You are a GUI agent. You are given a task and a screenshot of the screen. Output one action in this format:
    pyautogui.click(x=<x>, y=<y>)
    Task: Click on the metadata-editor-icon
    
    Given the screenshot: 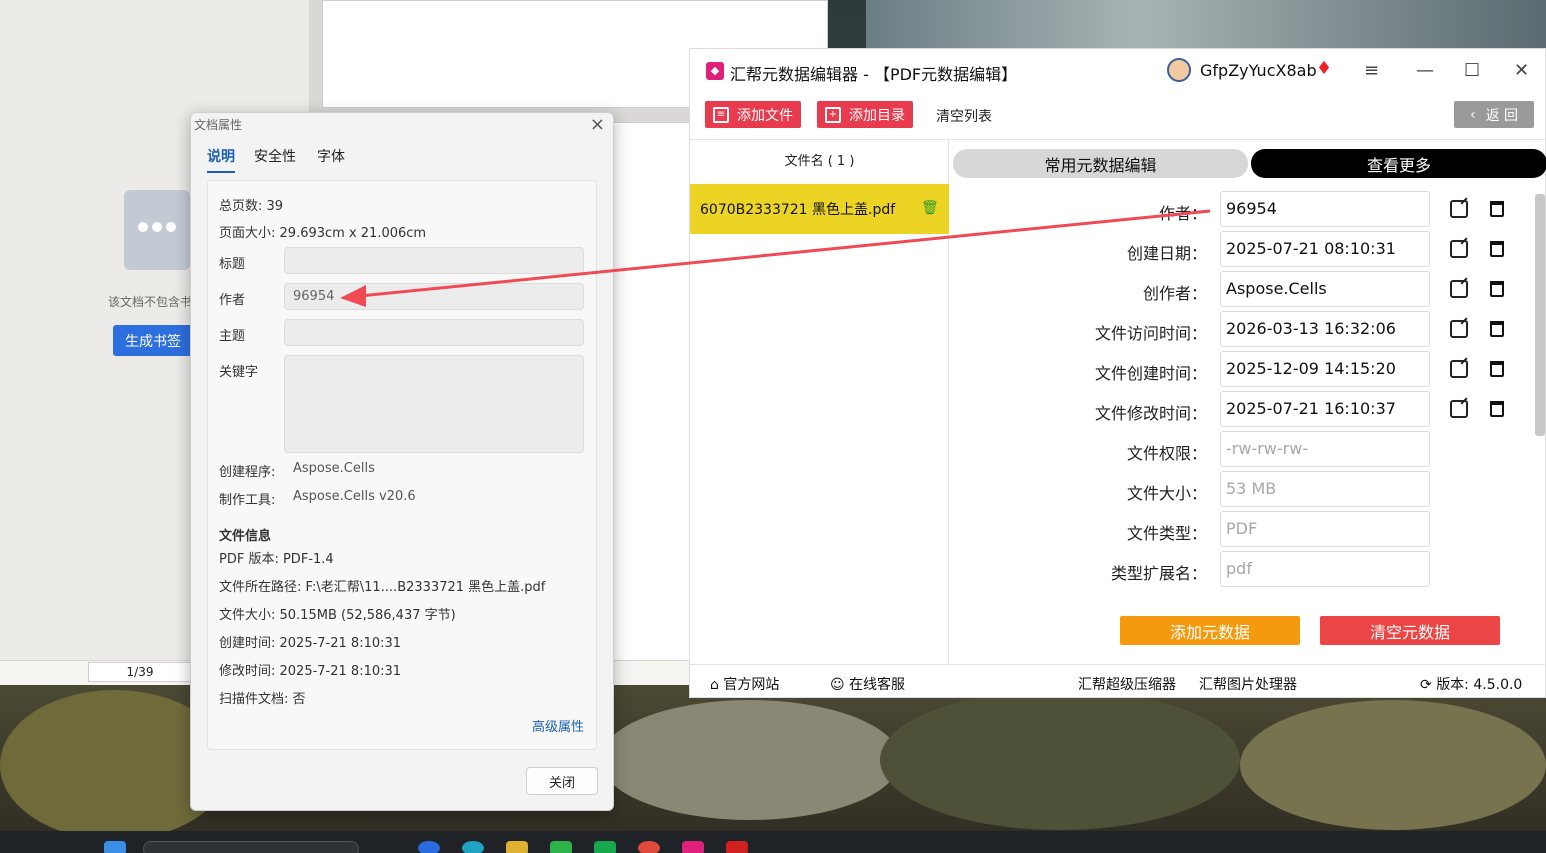 What is the action you would take?
    pyautogui.click(x=693, y=847)
    